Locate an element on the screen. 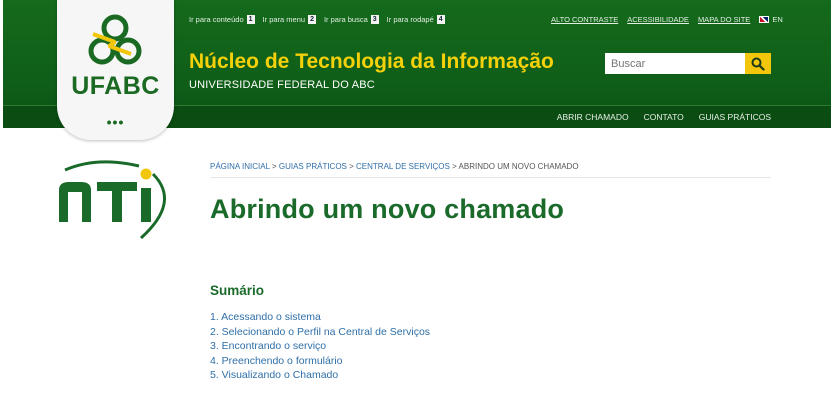 This screenshot has height=400, width=831. search-box is located at coordinates (688, 63).